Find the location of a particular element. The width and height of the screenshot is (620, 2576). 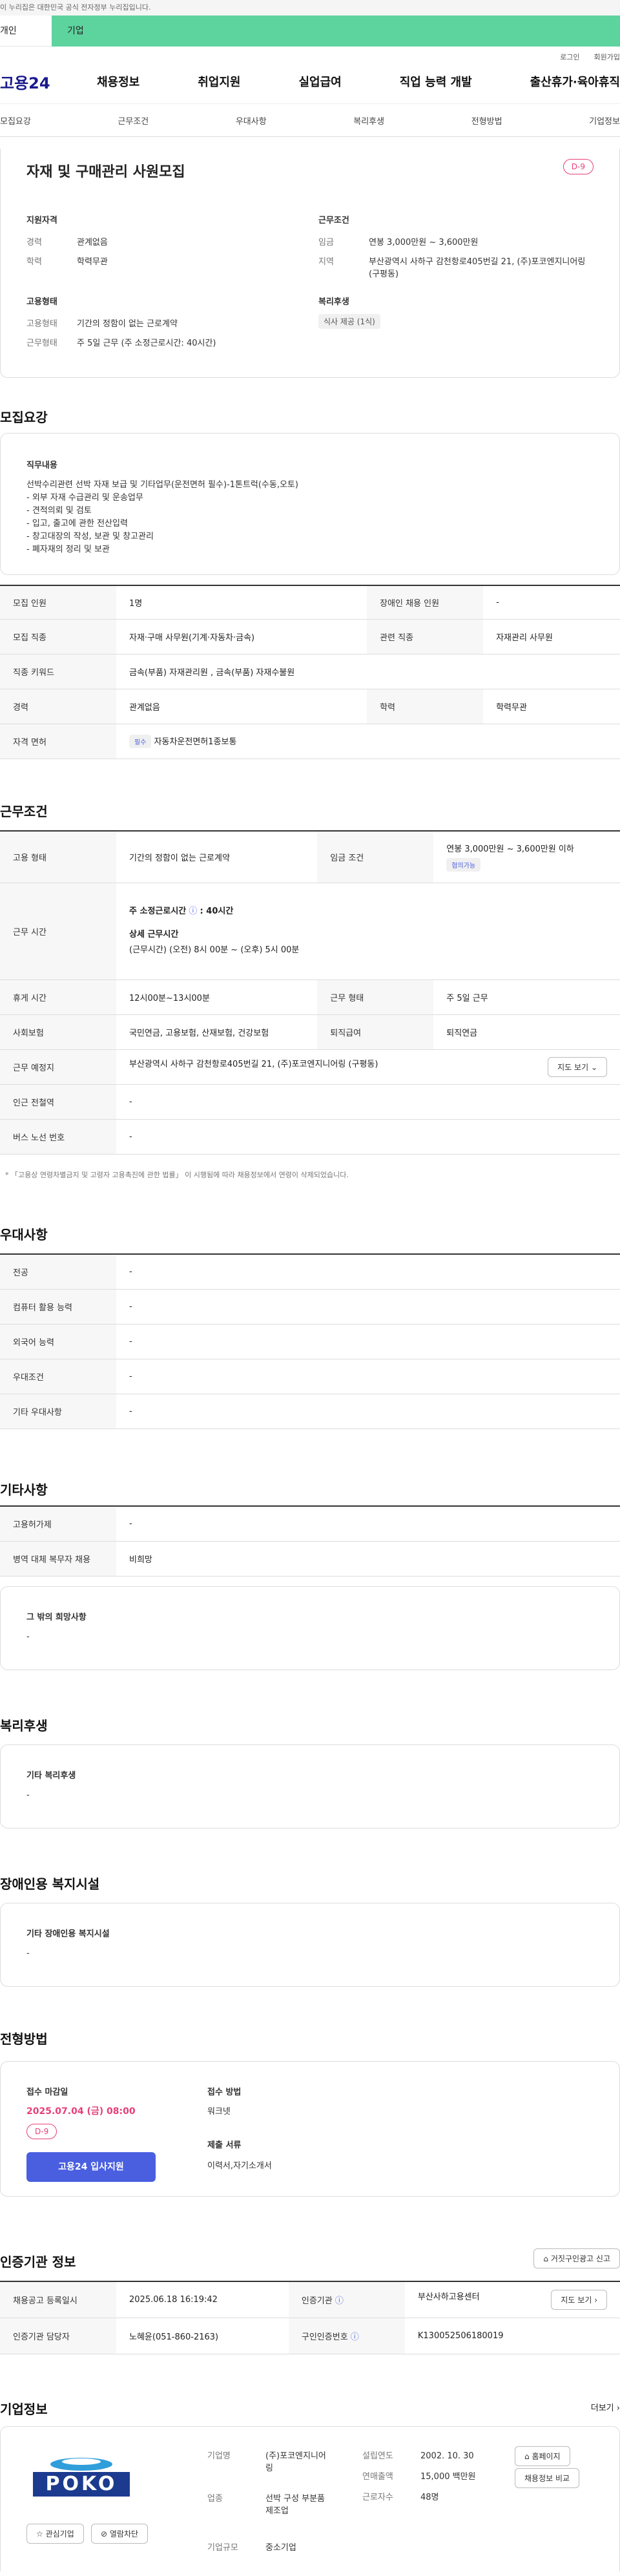

recruit-heading: 모집요강 is located at coordinates (24, 417).